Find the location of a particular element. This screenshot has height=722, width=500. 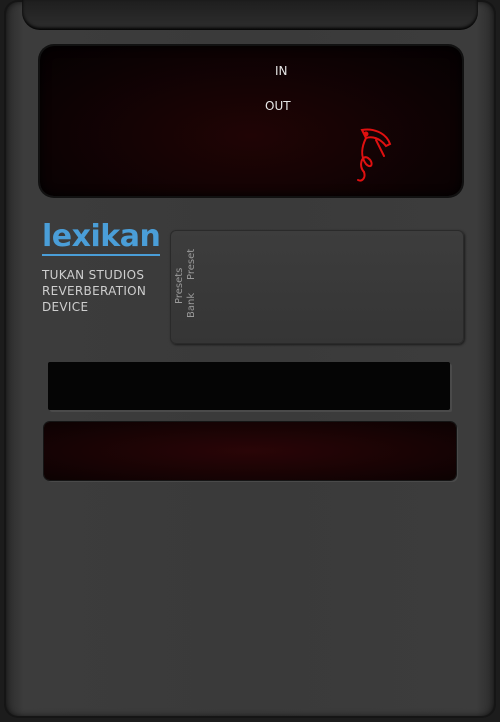

presets-label: Presets is located at coordinates (179, 285).